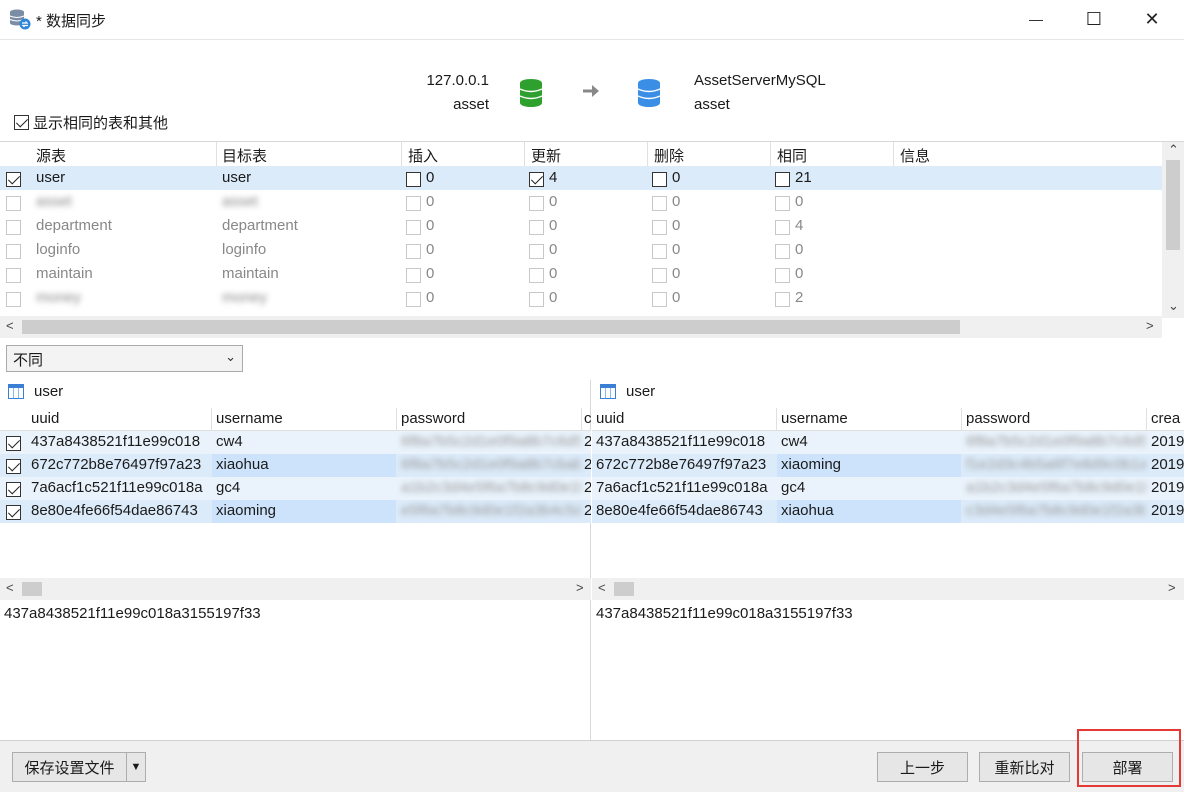 Image resolution: width=1184 pixels, height=792 pixels. What do you see at coordinates (915, 155) in the screenshot?
I see `col-info: 信息` at bounding box center [915, 155].